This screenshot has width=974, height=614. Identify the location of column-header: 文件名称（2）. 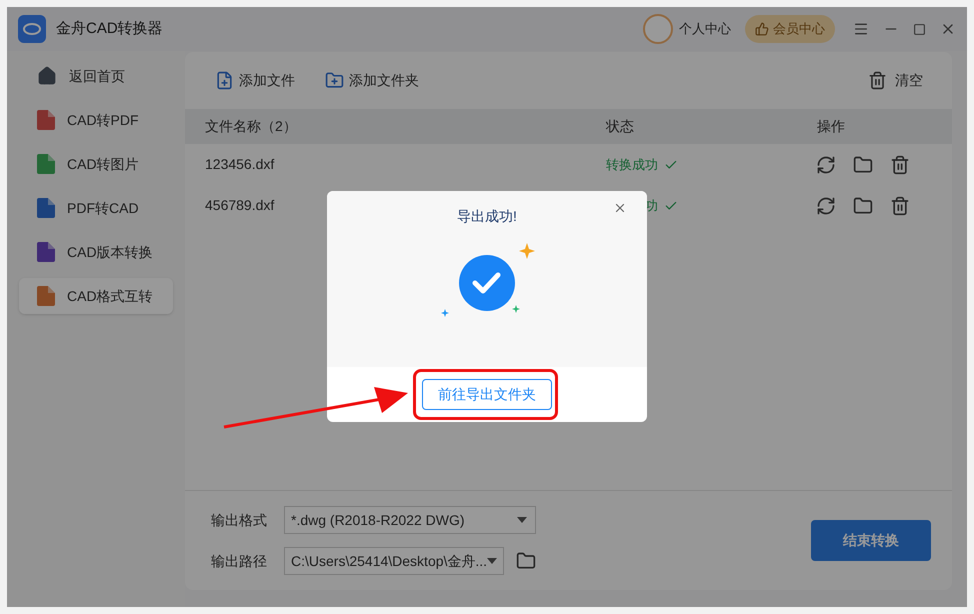
(251, 126).